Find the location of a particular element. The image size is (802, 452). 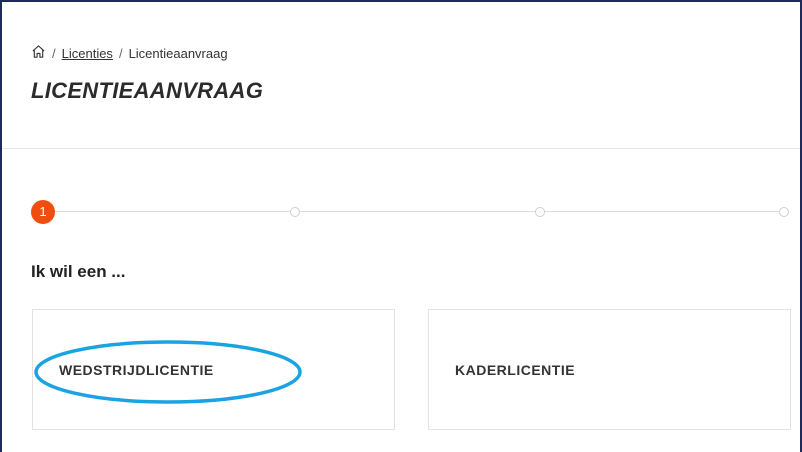

step-4-dot is located at coordinates (784, 212).